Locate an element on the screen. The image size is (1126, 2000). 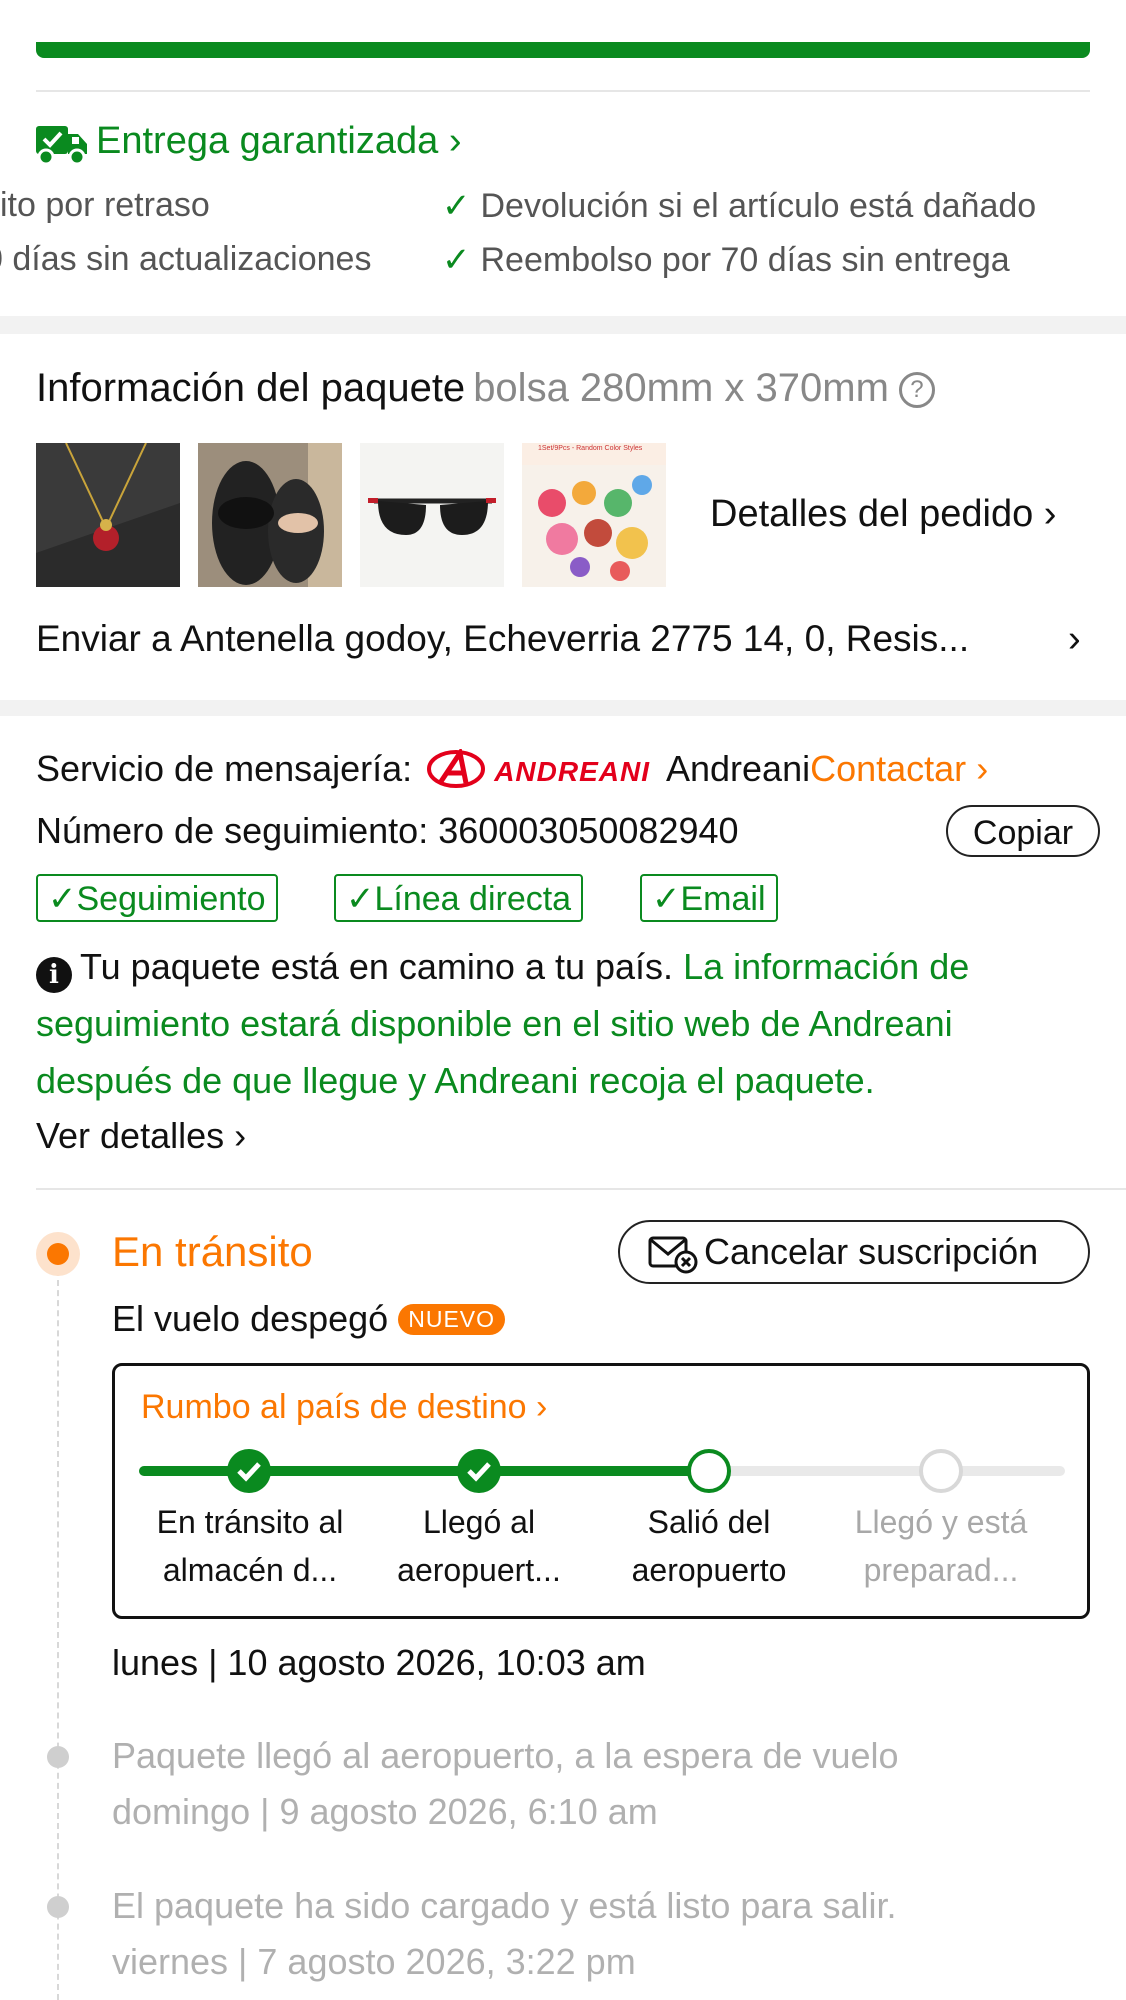
slippers-thumbnail is located at coordinates (270, 515).